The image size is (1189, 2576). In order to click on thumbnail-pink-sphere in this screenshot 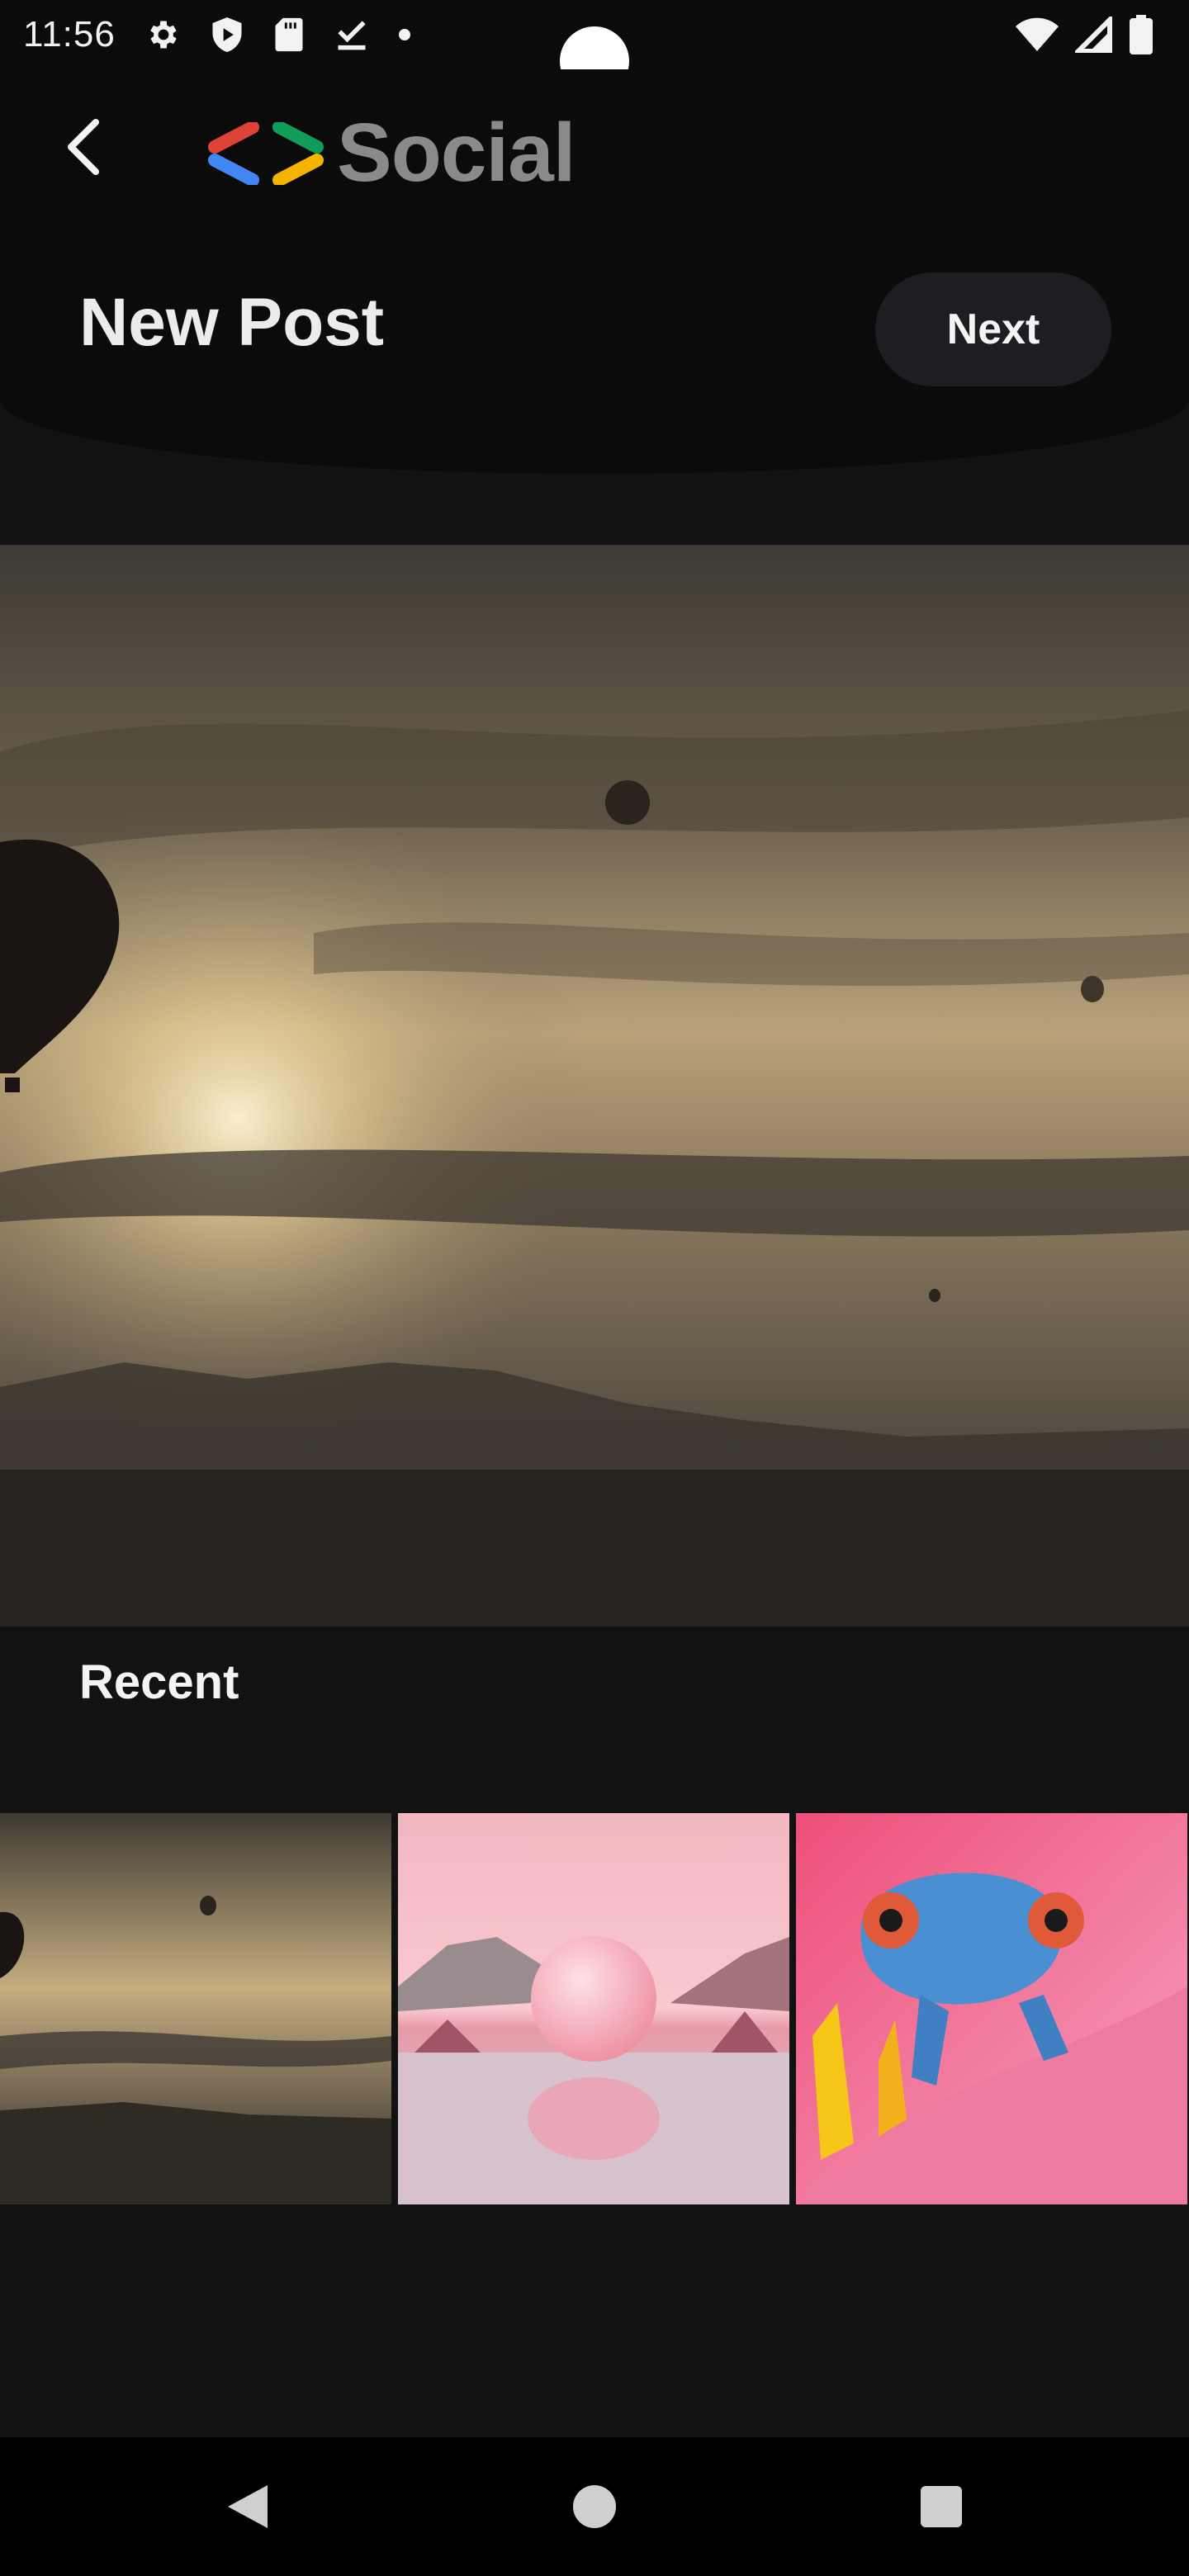, I will do `click(593, 2008)`.